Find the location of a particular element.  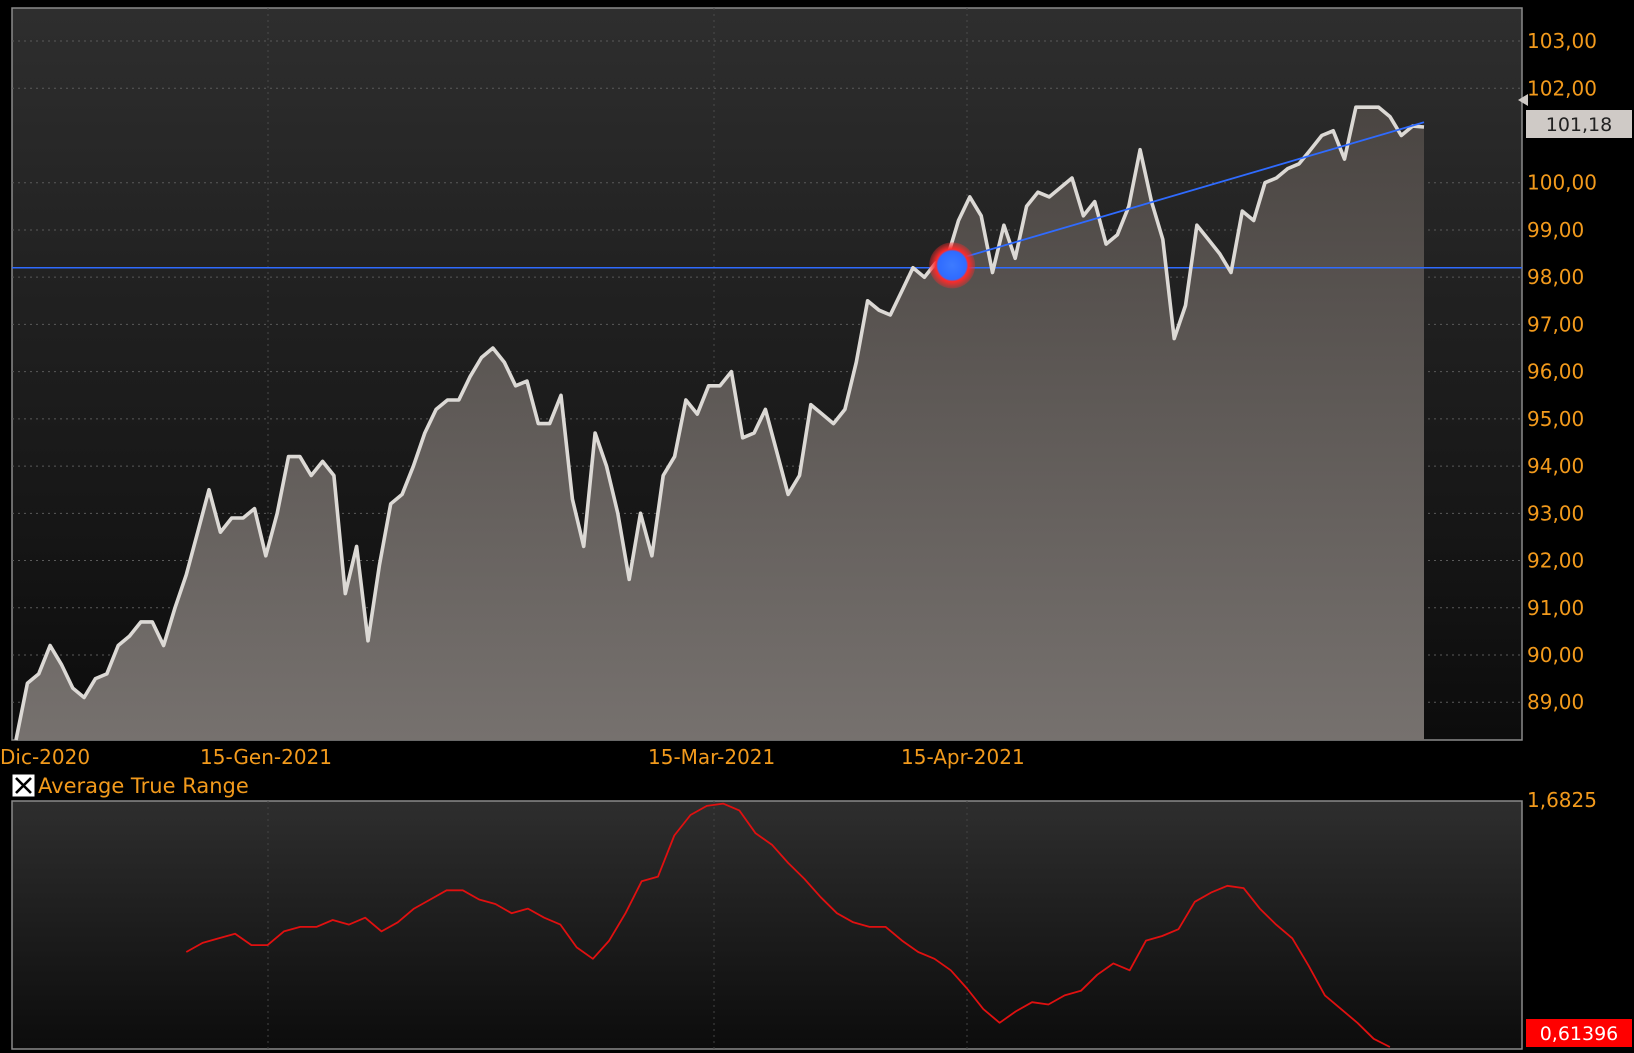

indicator-header: Average True Range is located at coordinates (130, 786).